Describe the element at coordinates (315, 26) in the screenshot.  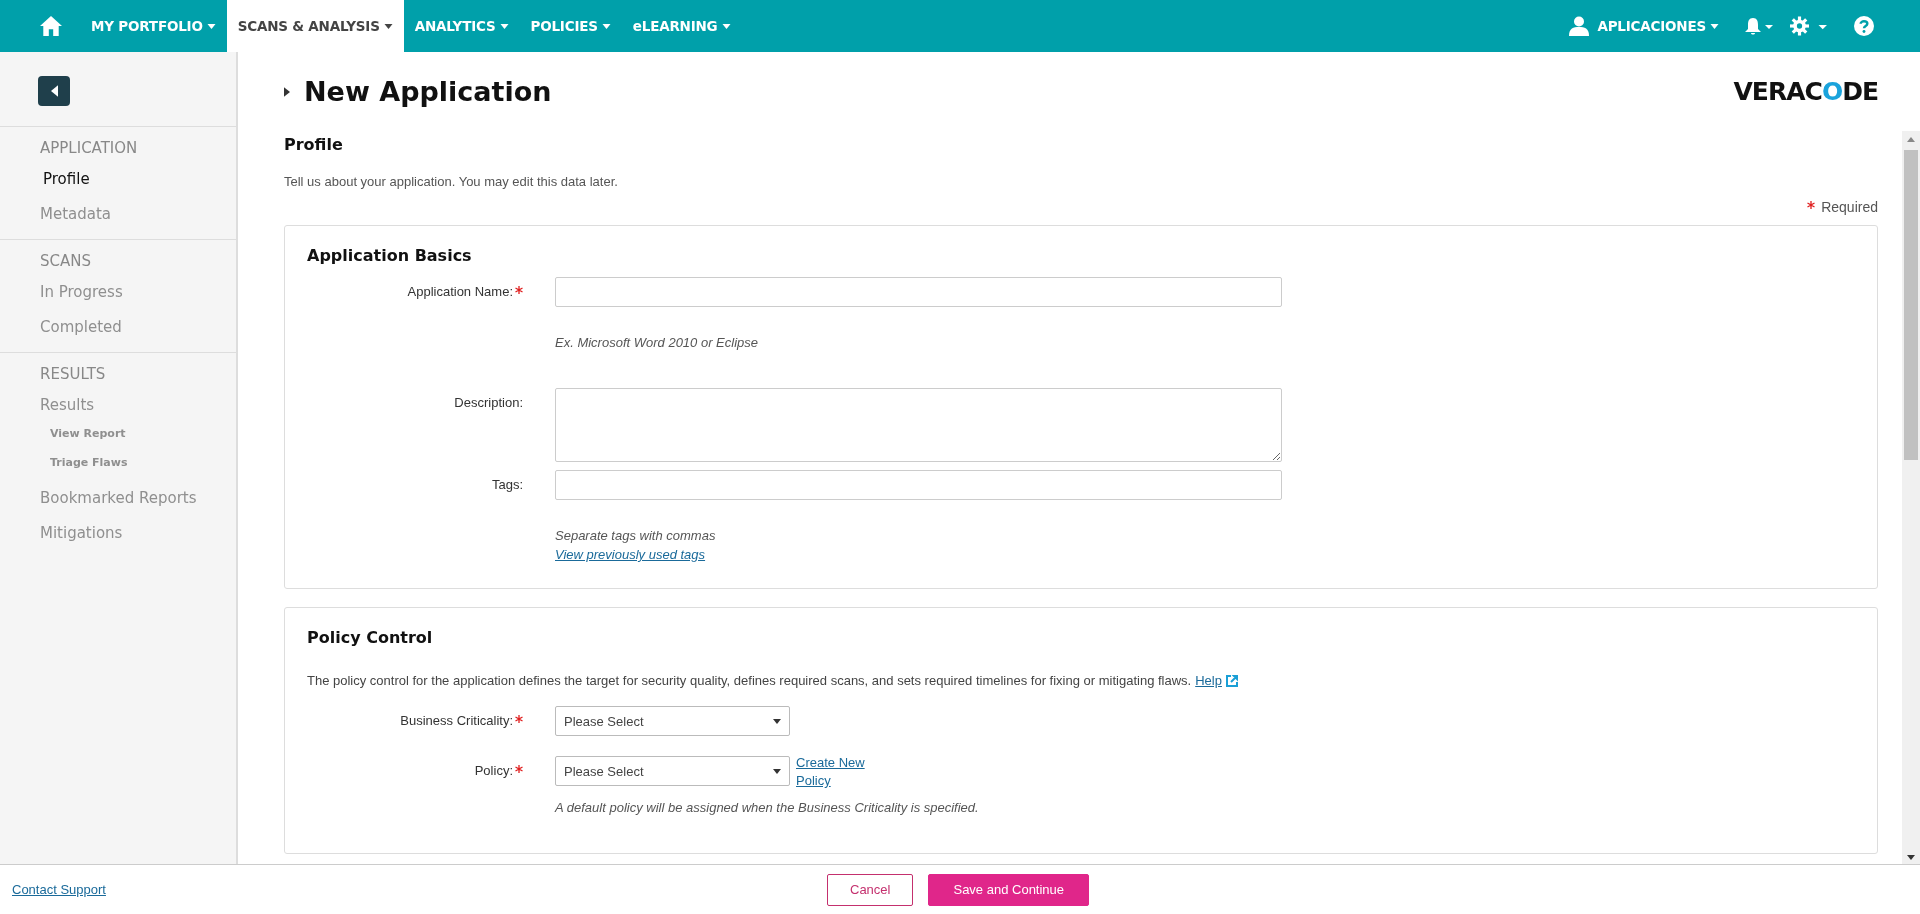
I see `nav-menu-item: SCANS & ANALYSIS` at that location.